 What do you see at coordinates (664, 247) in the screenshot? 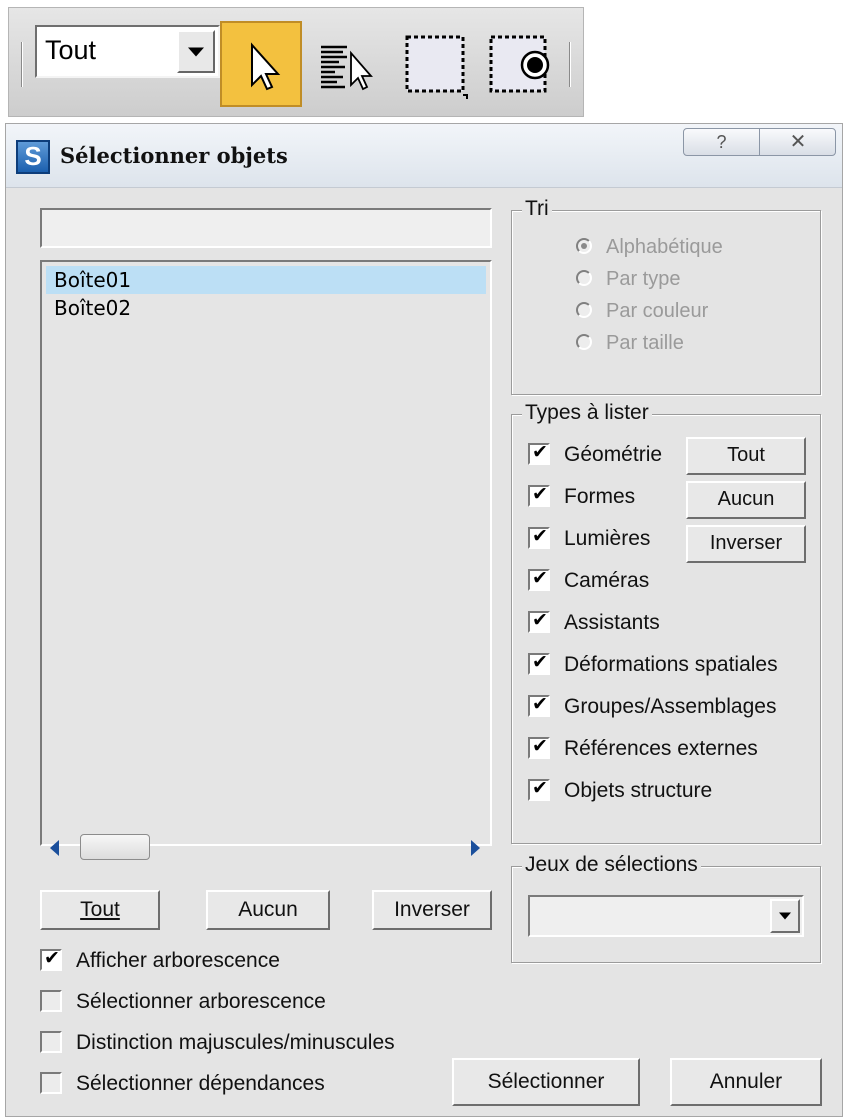
I see `sort-option-label: Alphabétique` at bounding box center [664, 247].